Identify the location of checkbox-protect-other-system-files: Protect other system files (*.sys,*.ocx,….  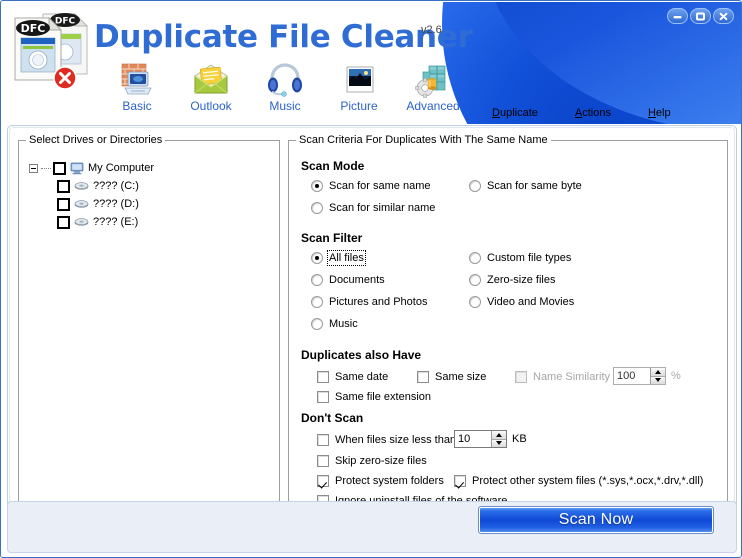
(578, 481).